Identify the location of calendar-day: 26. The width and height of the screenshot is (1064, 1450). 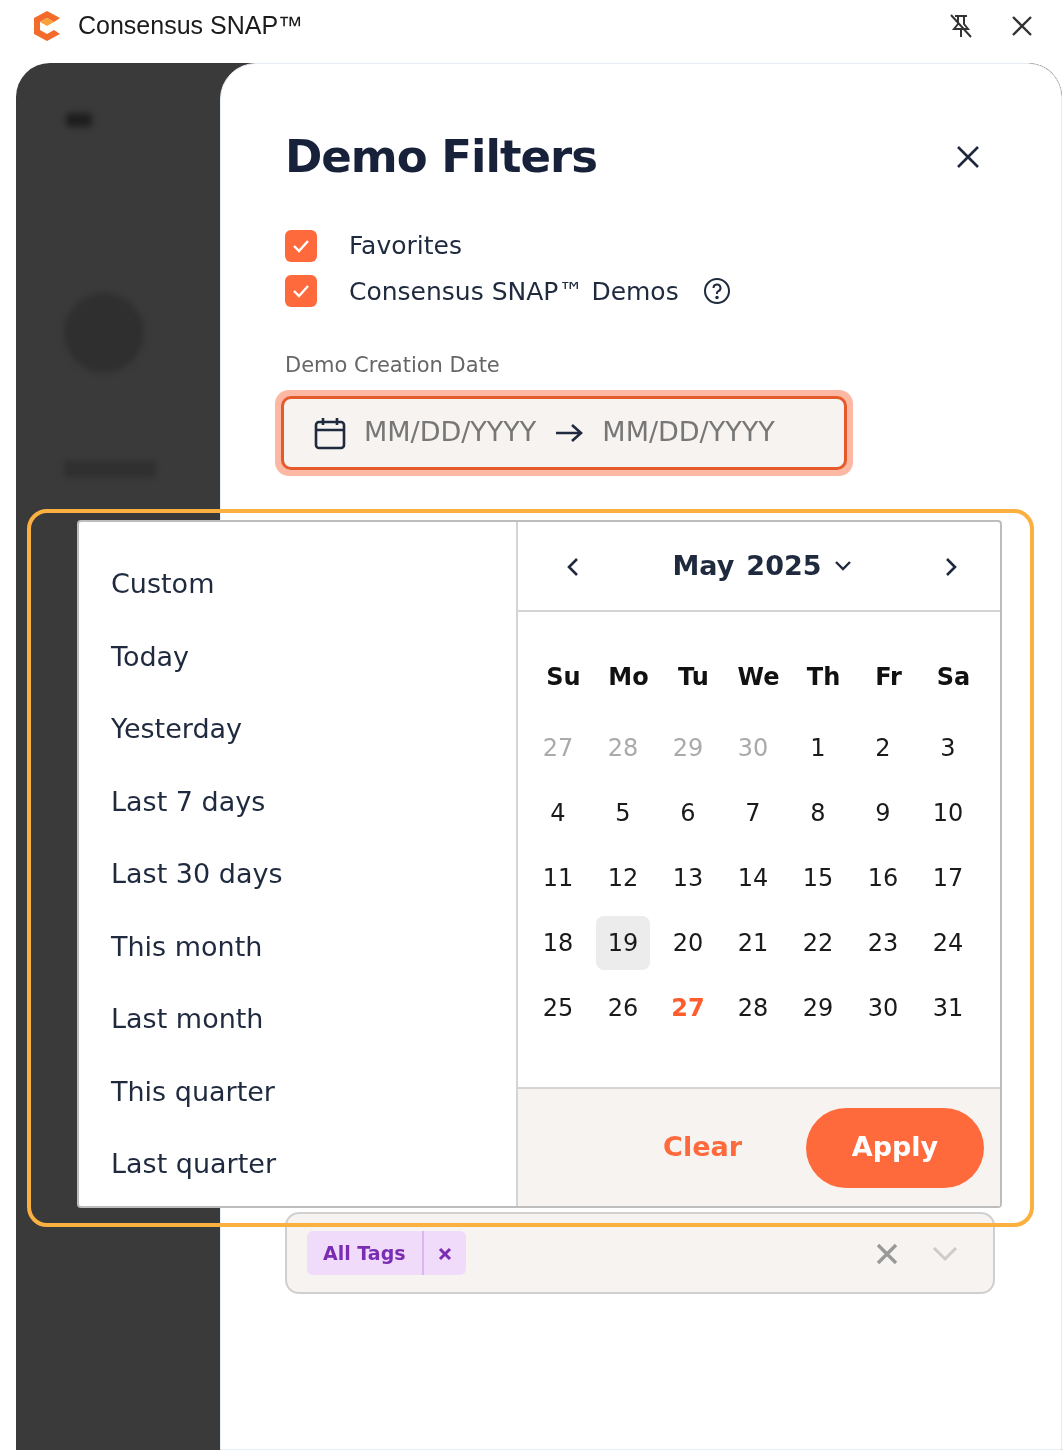
(623, 1007).